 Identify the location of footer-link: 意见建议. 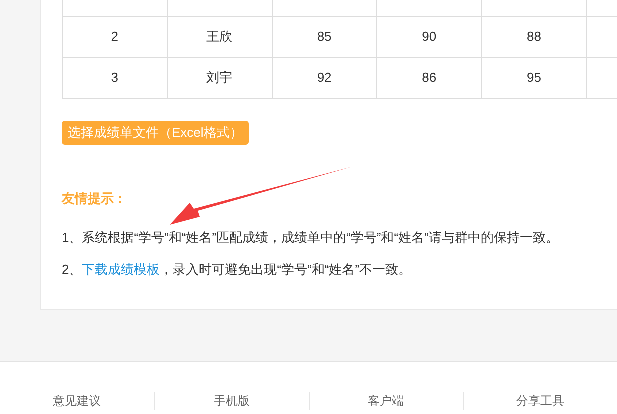
(77, 401).